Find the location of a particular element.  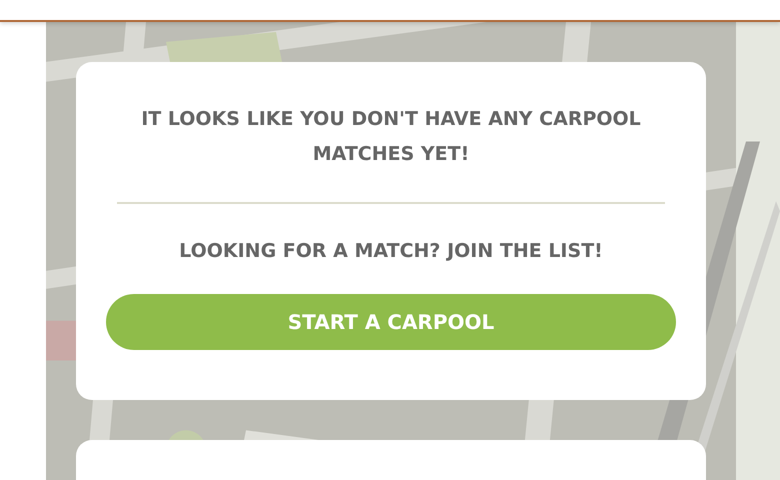

start-carpool-button: START A CARPOOL is located at coordinates (391, 322).